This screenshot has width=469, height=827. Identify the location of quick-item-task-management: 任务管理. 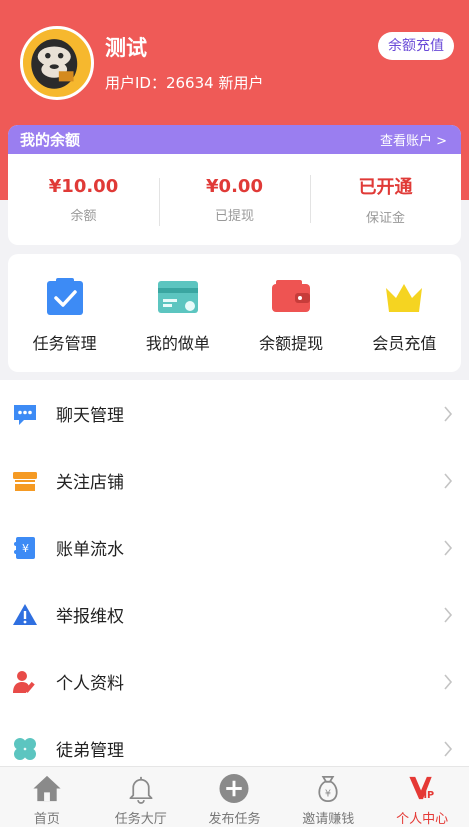
(64, 313).